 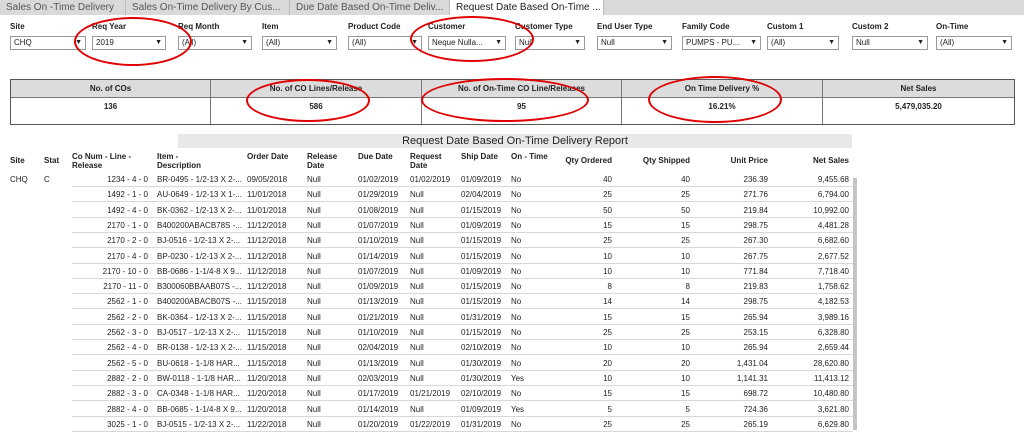 I want to click on cell-qty-ordered: 10, so click(x=607, y=256).